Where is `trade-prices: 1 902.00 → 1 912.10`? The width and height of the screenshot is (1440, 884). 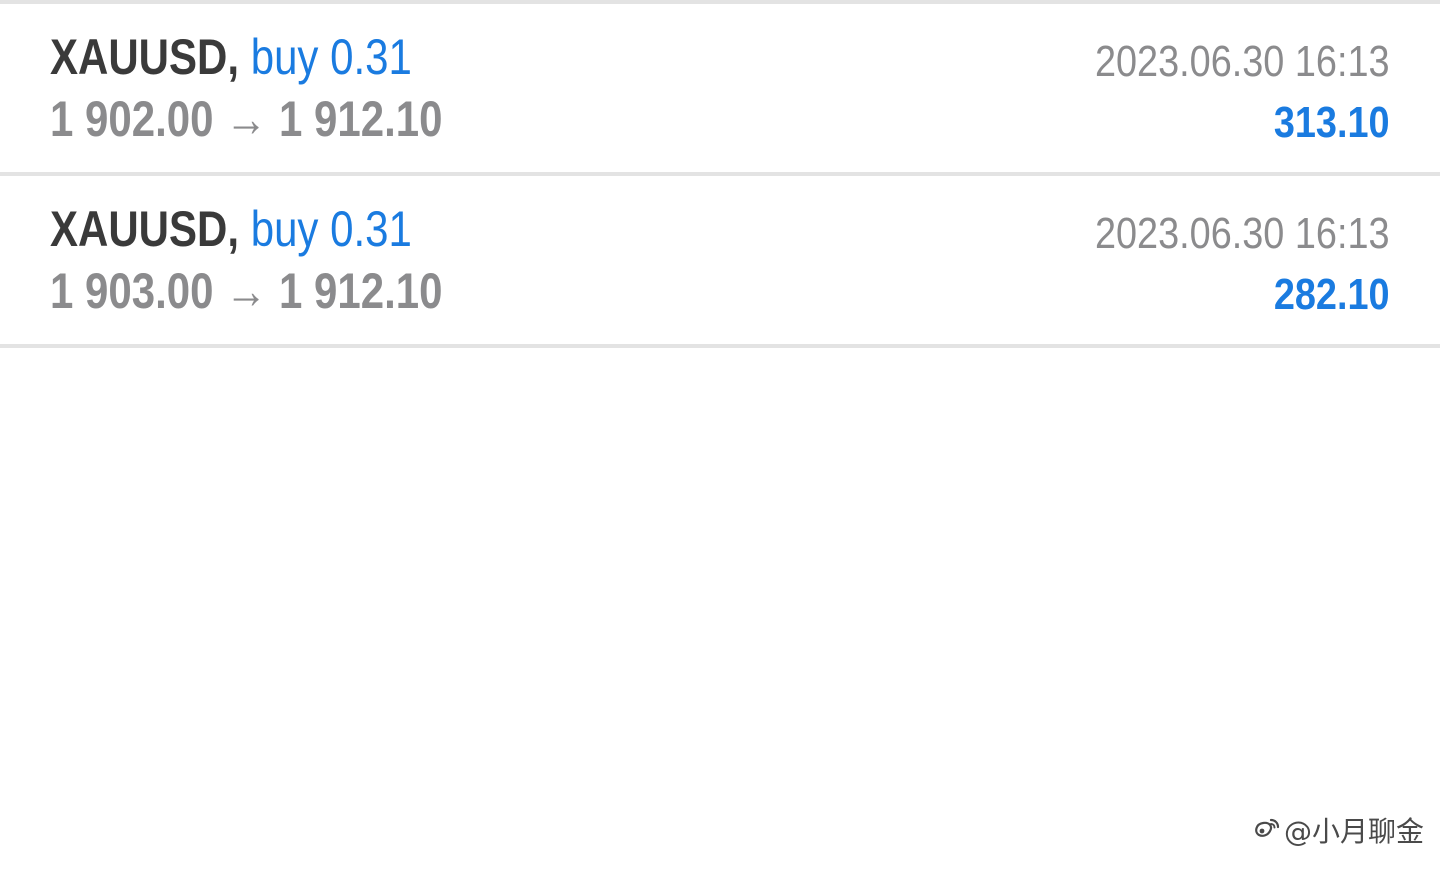 trade-prices: 1 902.00 → 1 912.10 is located at coordinates (246, 119).